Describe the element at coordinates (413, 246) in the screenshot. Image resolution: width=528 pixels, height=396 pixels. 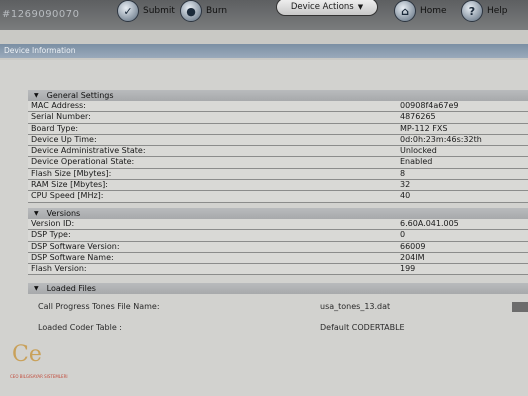
I see `versions-row-value: 66009` at that location.